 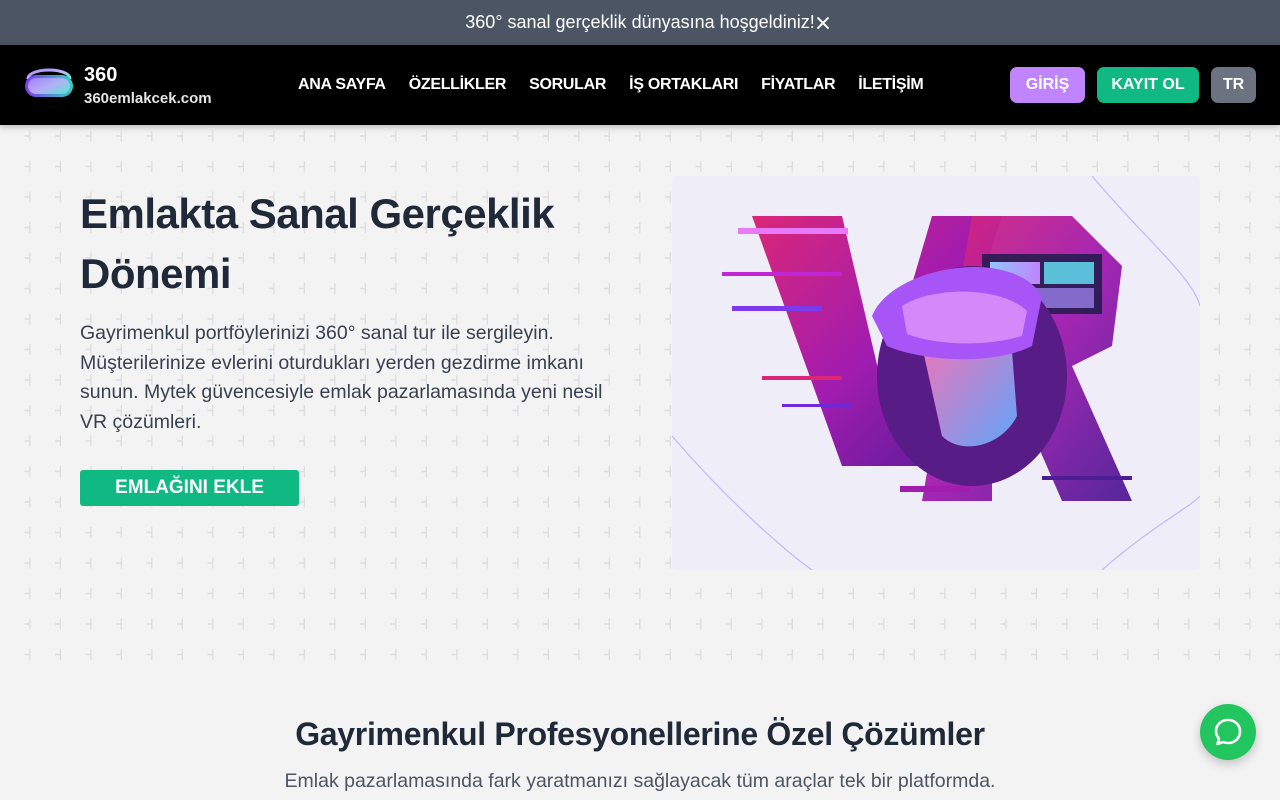 What do you see at coordinates (890, 85) in the screenshot?
I see `nav-item-iletisim: İLETİŞİM` at bounding box center [890, 85].